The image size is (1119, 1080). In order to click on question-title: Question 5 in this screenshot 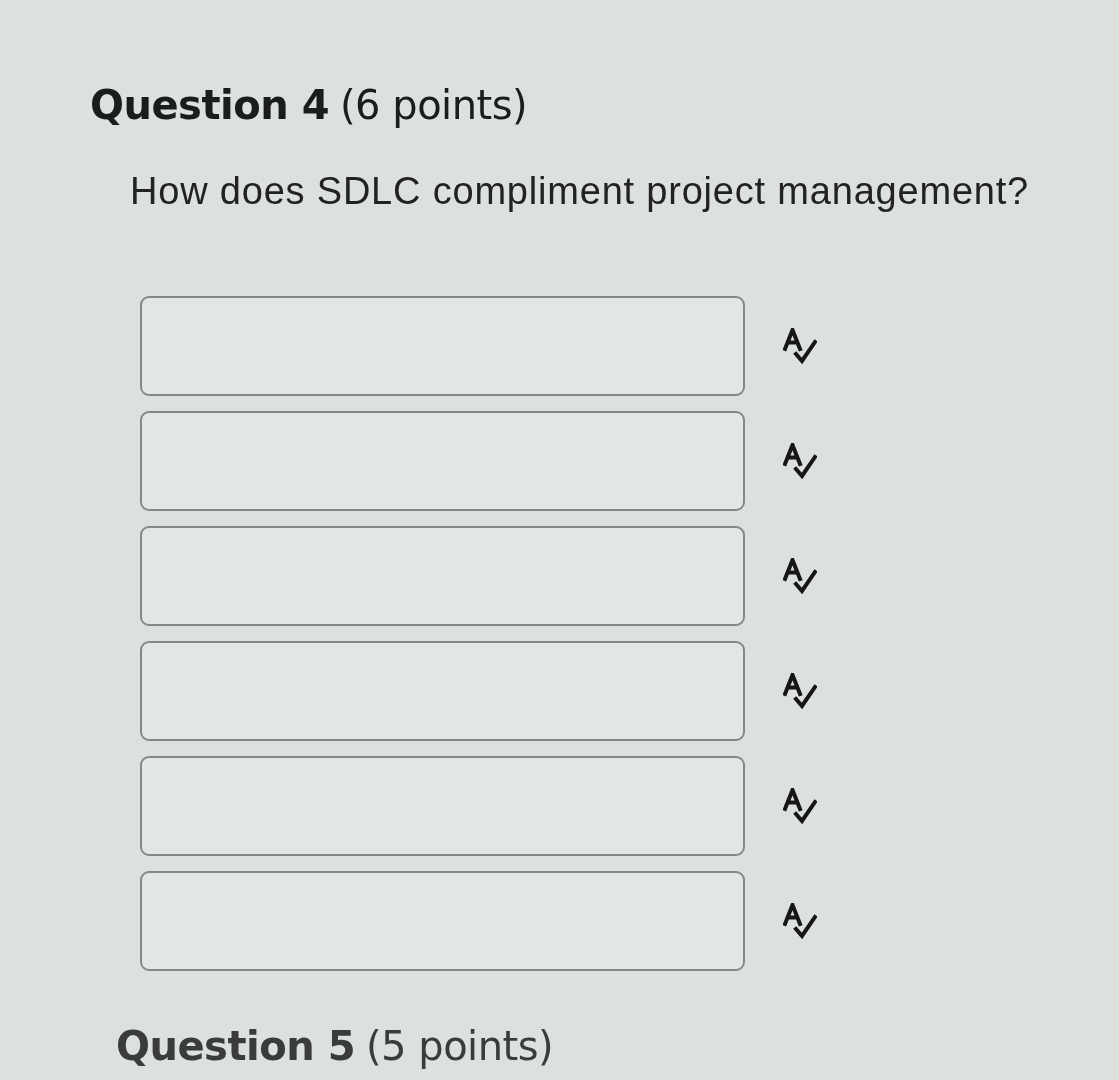, I will do `click(235, 1046)`.